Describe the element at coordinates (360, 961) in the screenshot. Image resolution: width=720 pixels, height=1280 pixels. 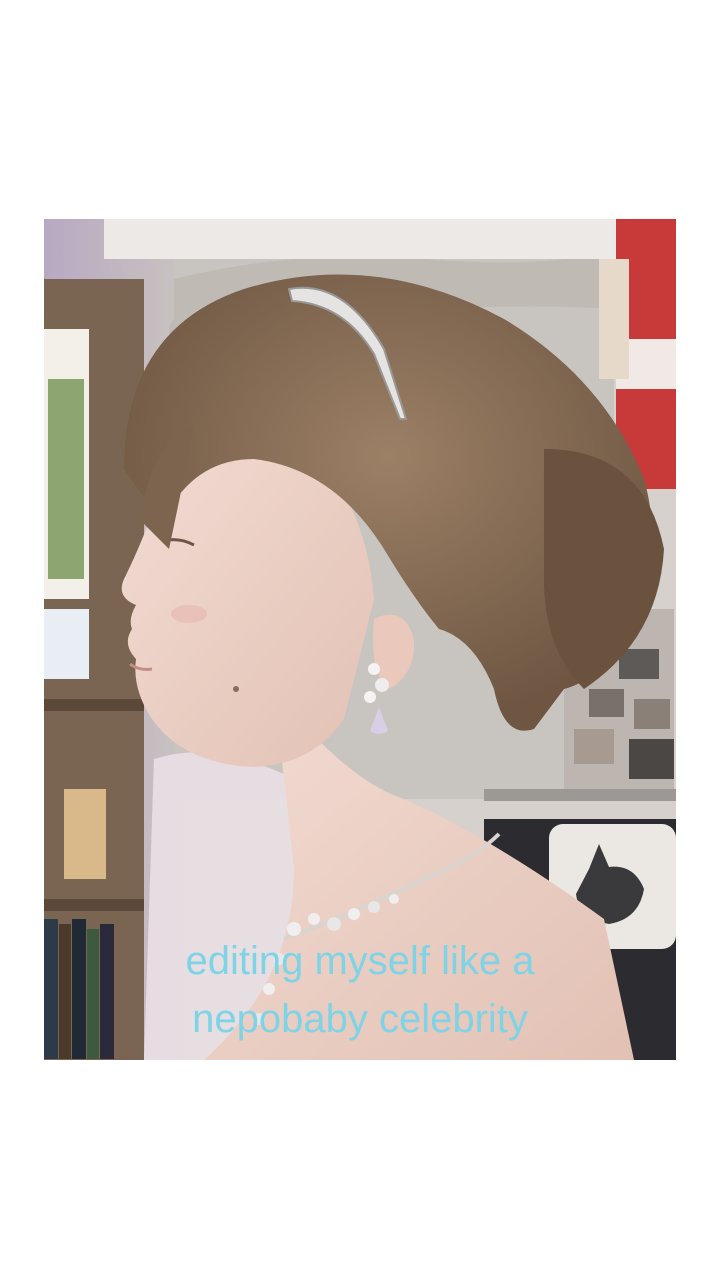
I see `caption-line-1: editing myself like a` at that location.